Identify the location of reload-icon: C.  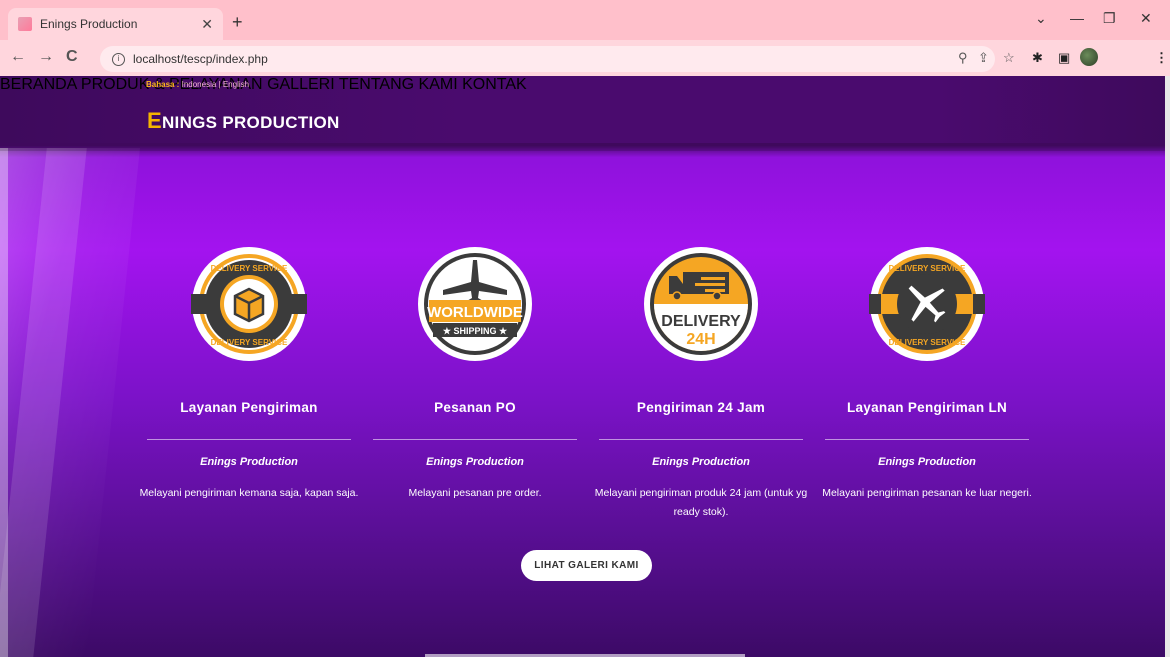
(72, 57).